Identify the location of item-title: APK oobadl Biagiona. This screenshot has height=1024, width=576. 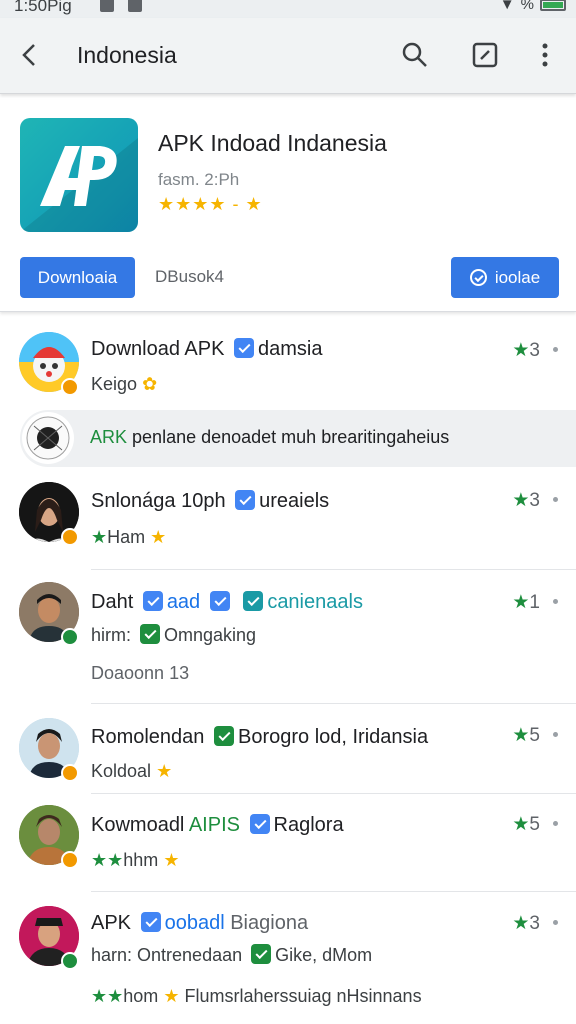
(199, 923).